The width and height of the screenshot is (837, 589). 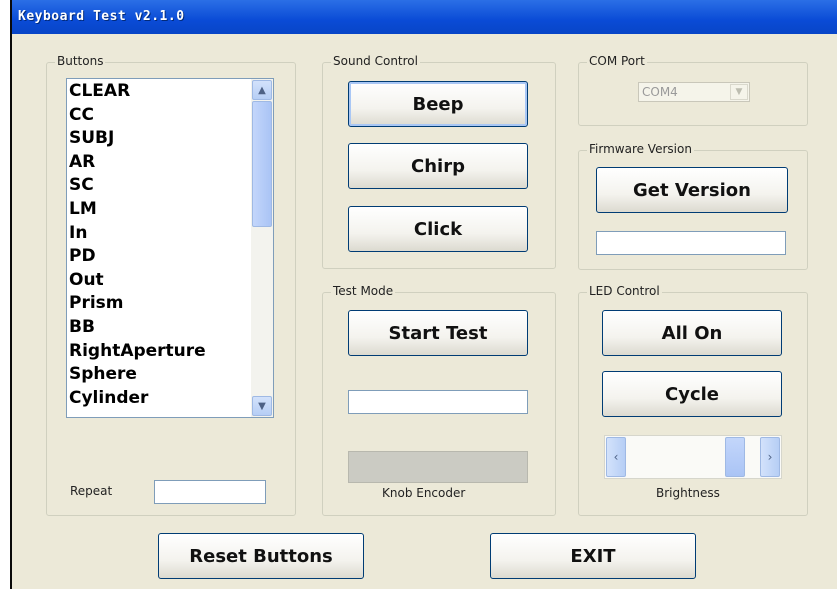 I want to click on repeat-field, so click(x=210, y=492).